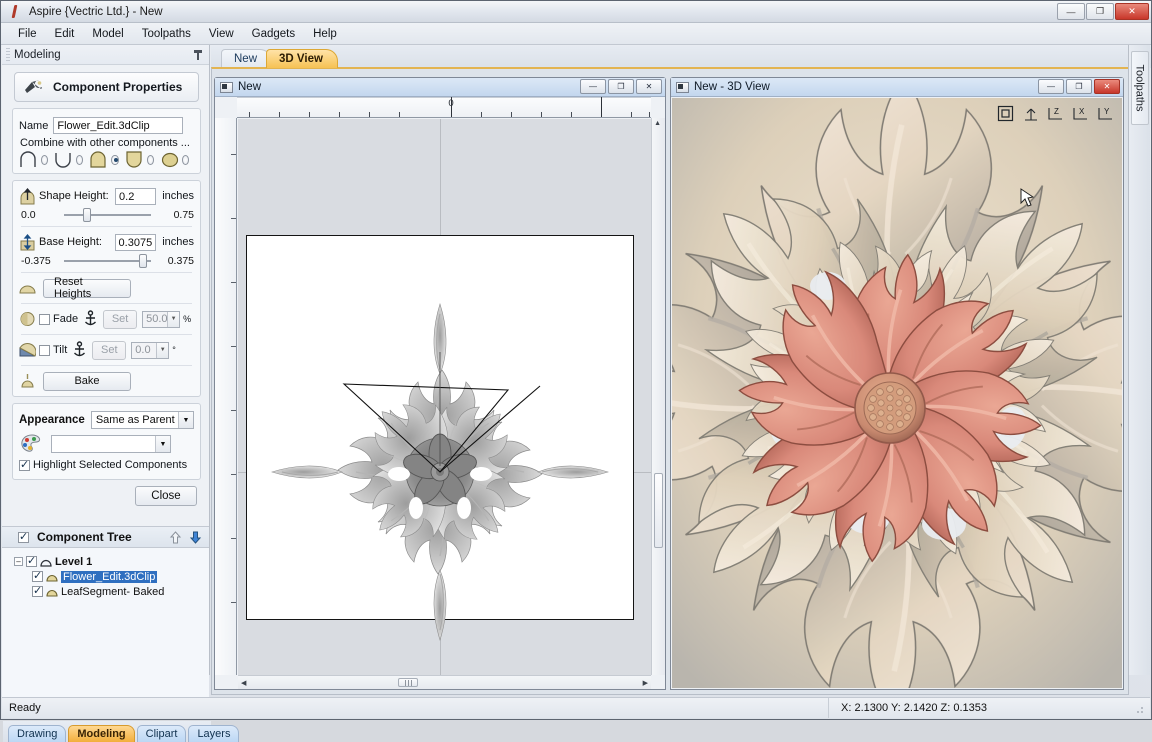 This screenshot has height=742, width=1152. I want to click on tilt-checkbox, so click(44, 350).